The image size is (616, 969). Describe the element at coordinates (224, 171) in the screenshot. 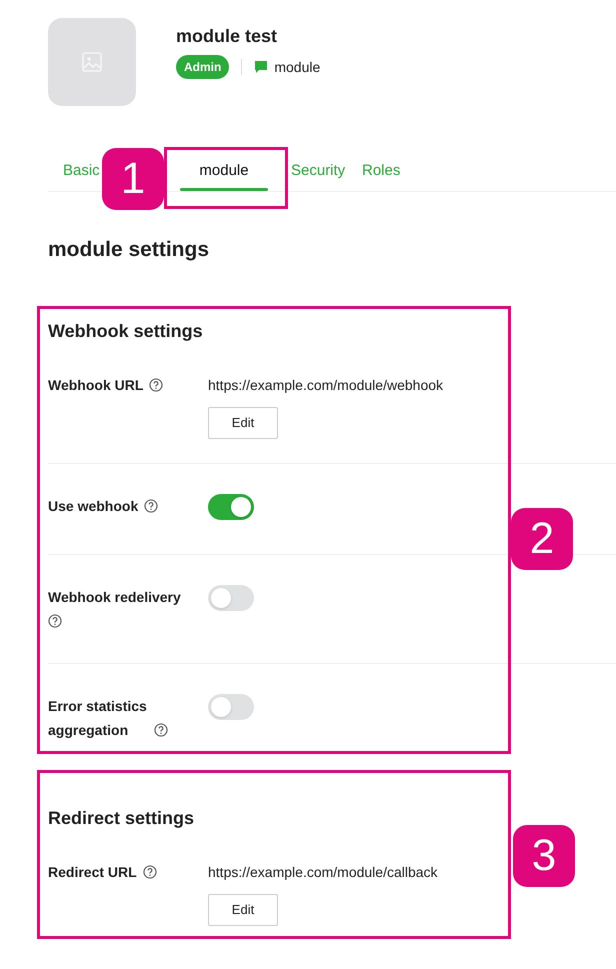

I see `tab: module` at that location.